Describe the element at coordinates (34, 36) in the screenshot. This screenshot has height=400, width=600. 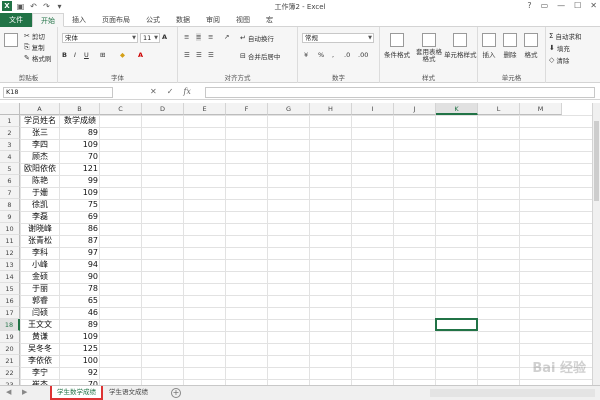
I see `cut-button: ✂ 剪切` at that location.